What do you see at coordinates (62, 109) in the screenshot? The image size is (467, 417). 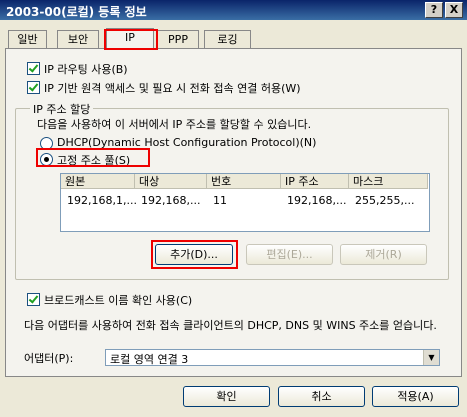 I see `ip-assignment-group-label: IP 주소 할당` at bounding box center [62, 109].